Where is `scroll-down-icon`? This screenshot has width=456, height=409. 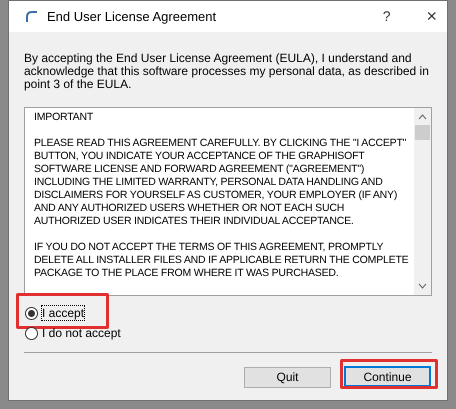 scroll-down-icon is located at coordinates (422, 286).